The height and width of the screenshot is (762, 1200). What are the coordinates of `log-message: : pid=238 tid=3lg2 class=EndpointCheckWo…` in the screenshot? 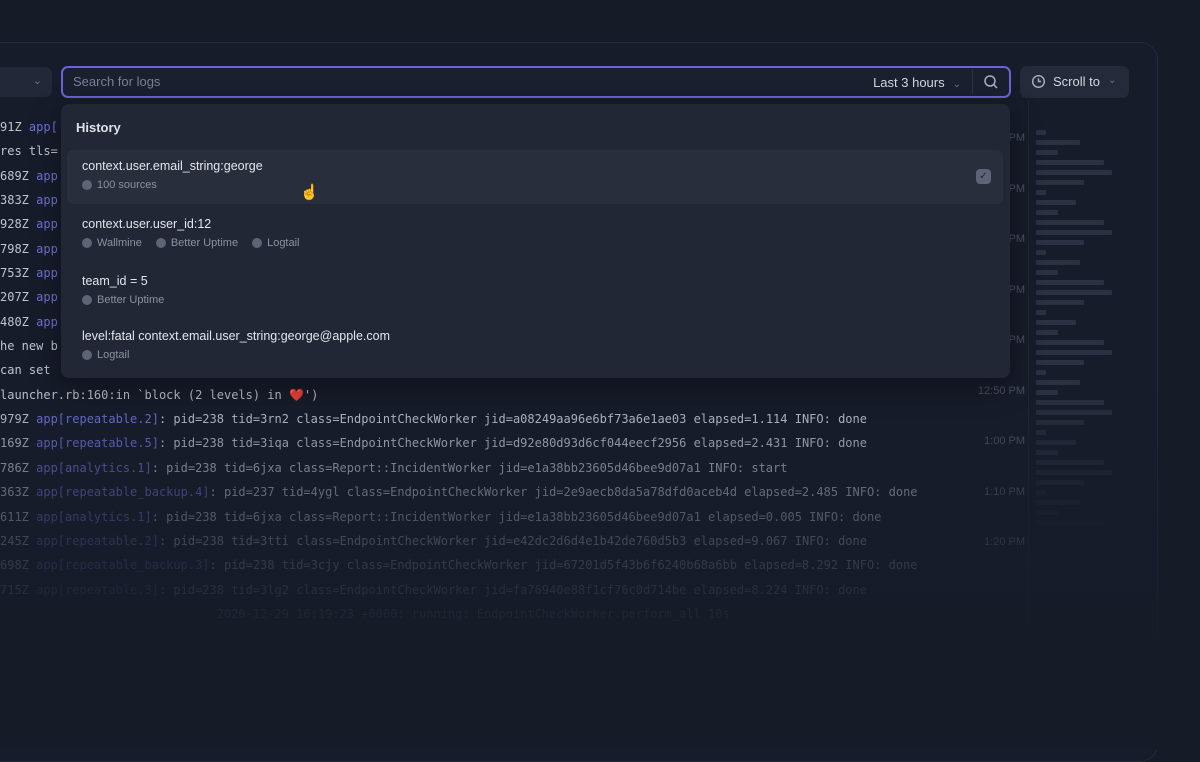 It's located at (512, 589).